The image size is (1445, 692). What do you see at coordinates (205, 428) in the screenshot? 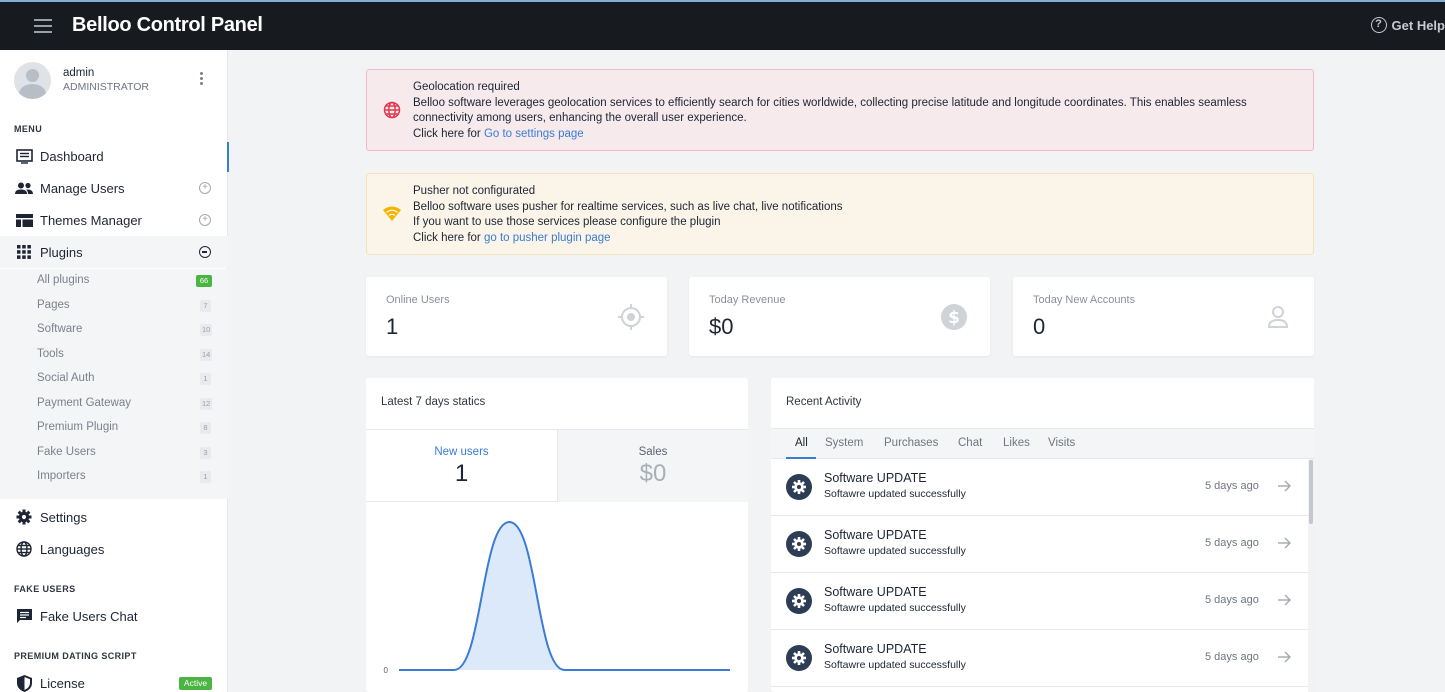
I see `count-badge: 8` at bounding box center [205, 428].